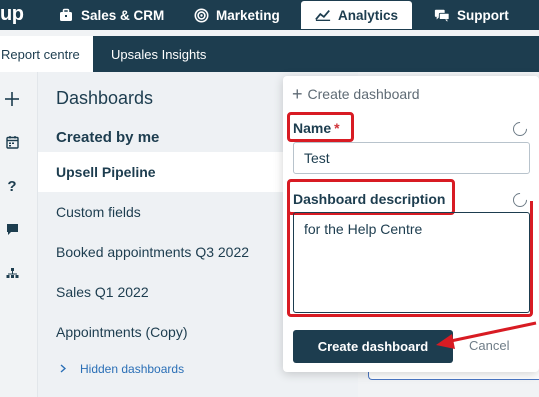 Image resolution: width=539 pixels, height=397 pixels. Describe the element at coordinates (297, 94) in the screenshot. I see `plus-icon: +` at that location.